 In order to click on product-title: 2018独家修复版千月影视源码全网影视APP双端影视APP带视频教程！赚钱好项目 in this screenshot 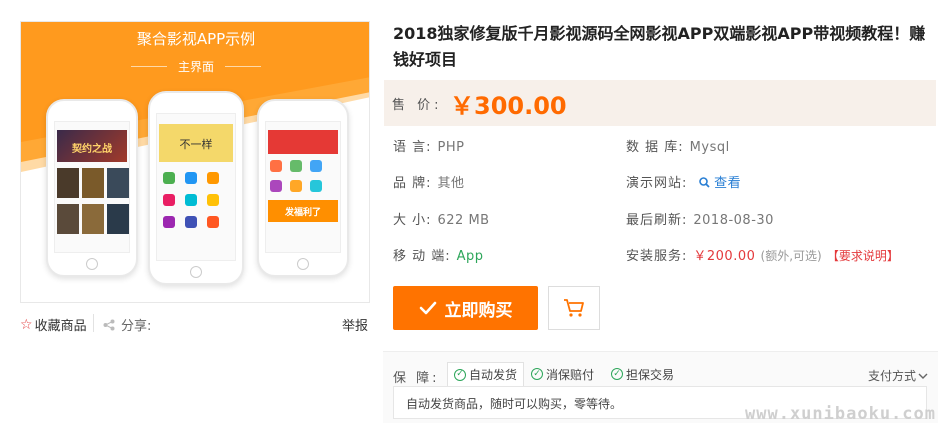, I will do `click(659, 46)`.